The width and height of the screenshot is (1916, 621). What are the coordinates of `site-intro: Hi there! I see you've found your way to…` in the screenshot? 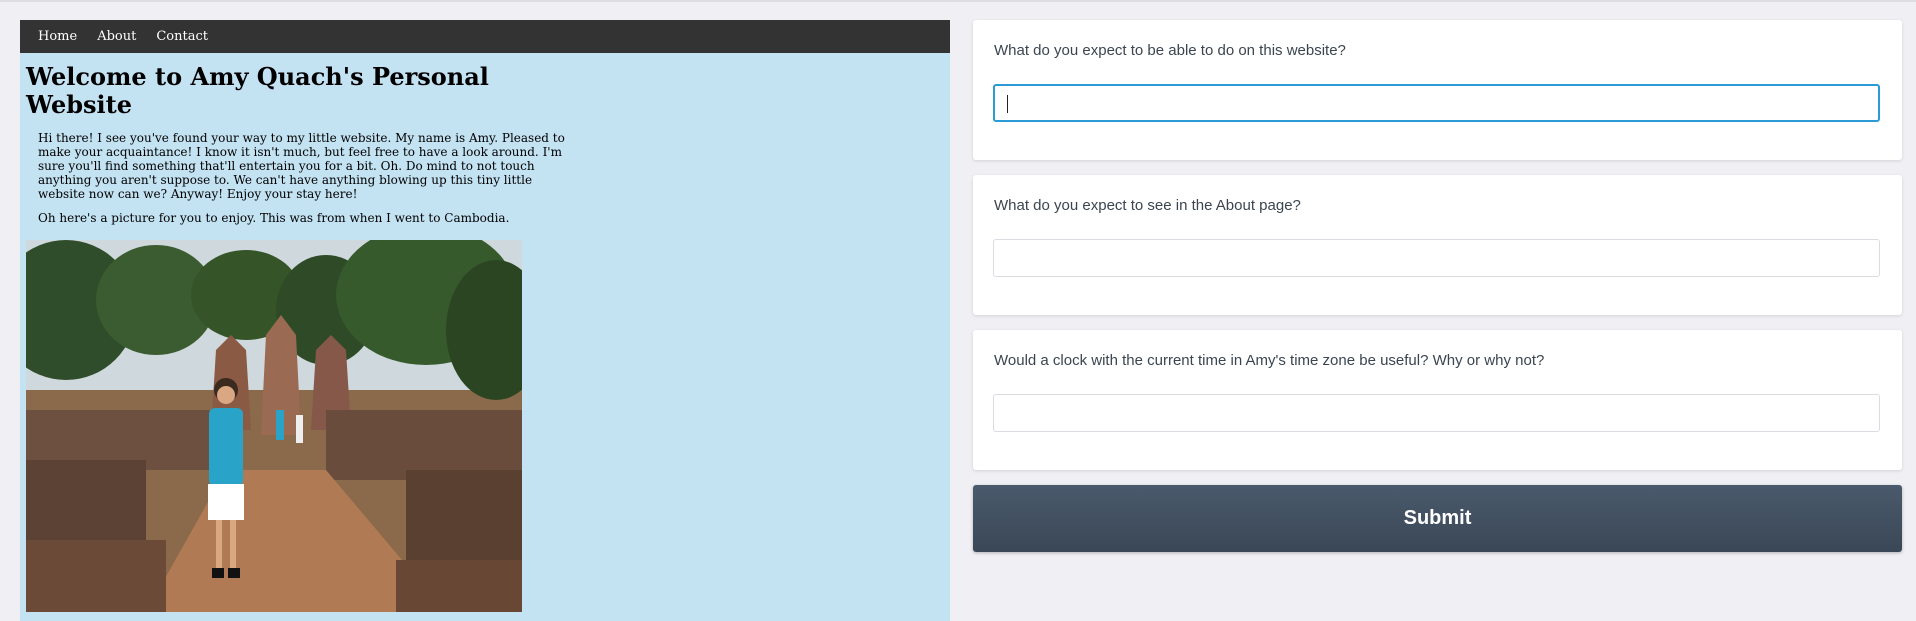 It's located at (301, 166).